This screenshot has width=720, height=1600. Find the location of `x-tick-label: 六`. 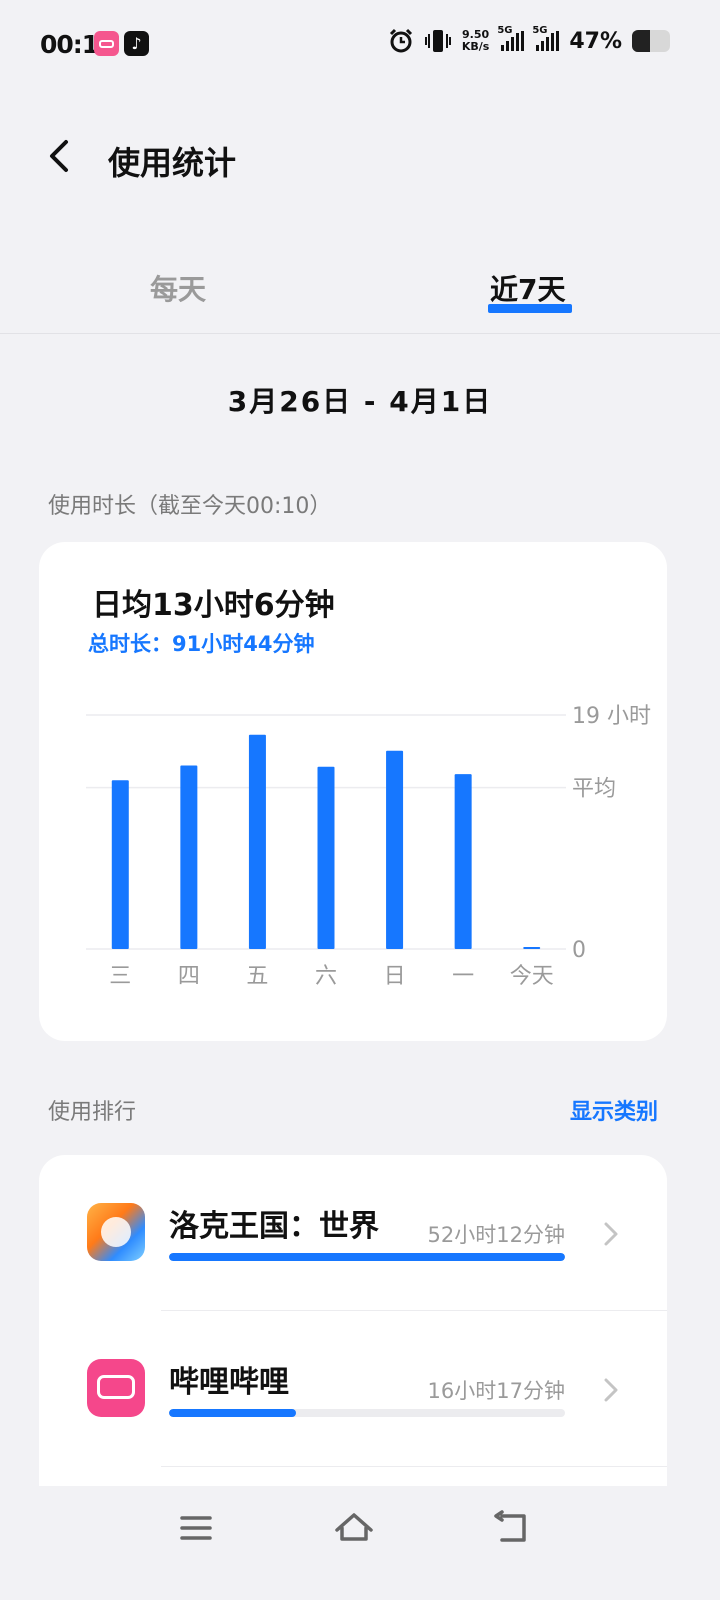

x-tick-label: 六 is located at coordinates (326, 976).